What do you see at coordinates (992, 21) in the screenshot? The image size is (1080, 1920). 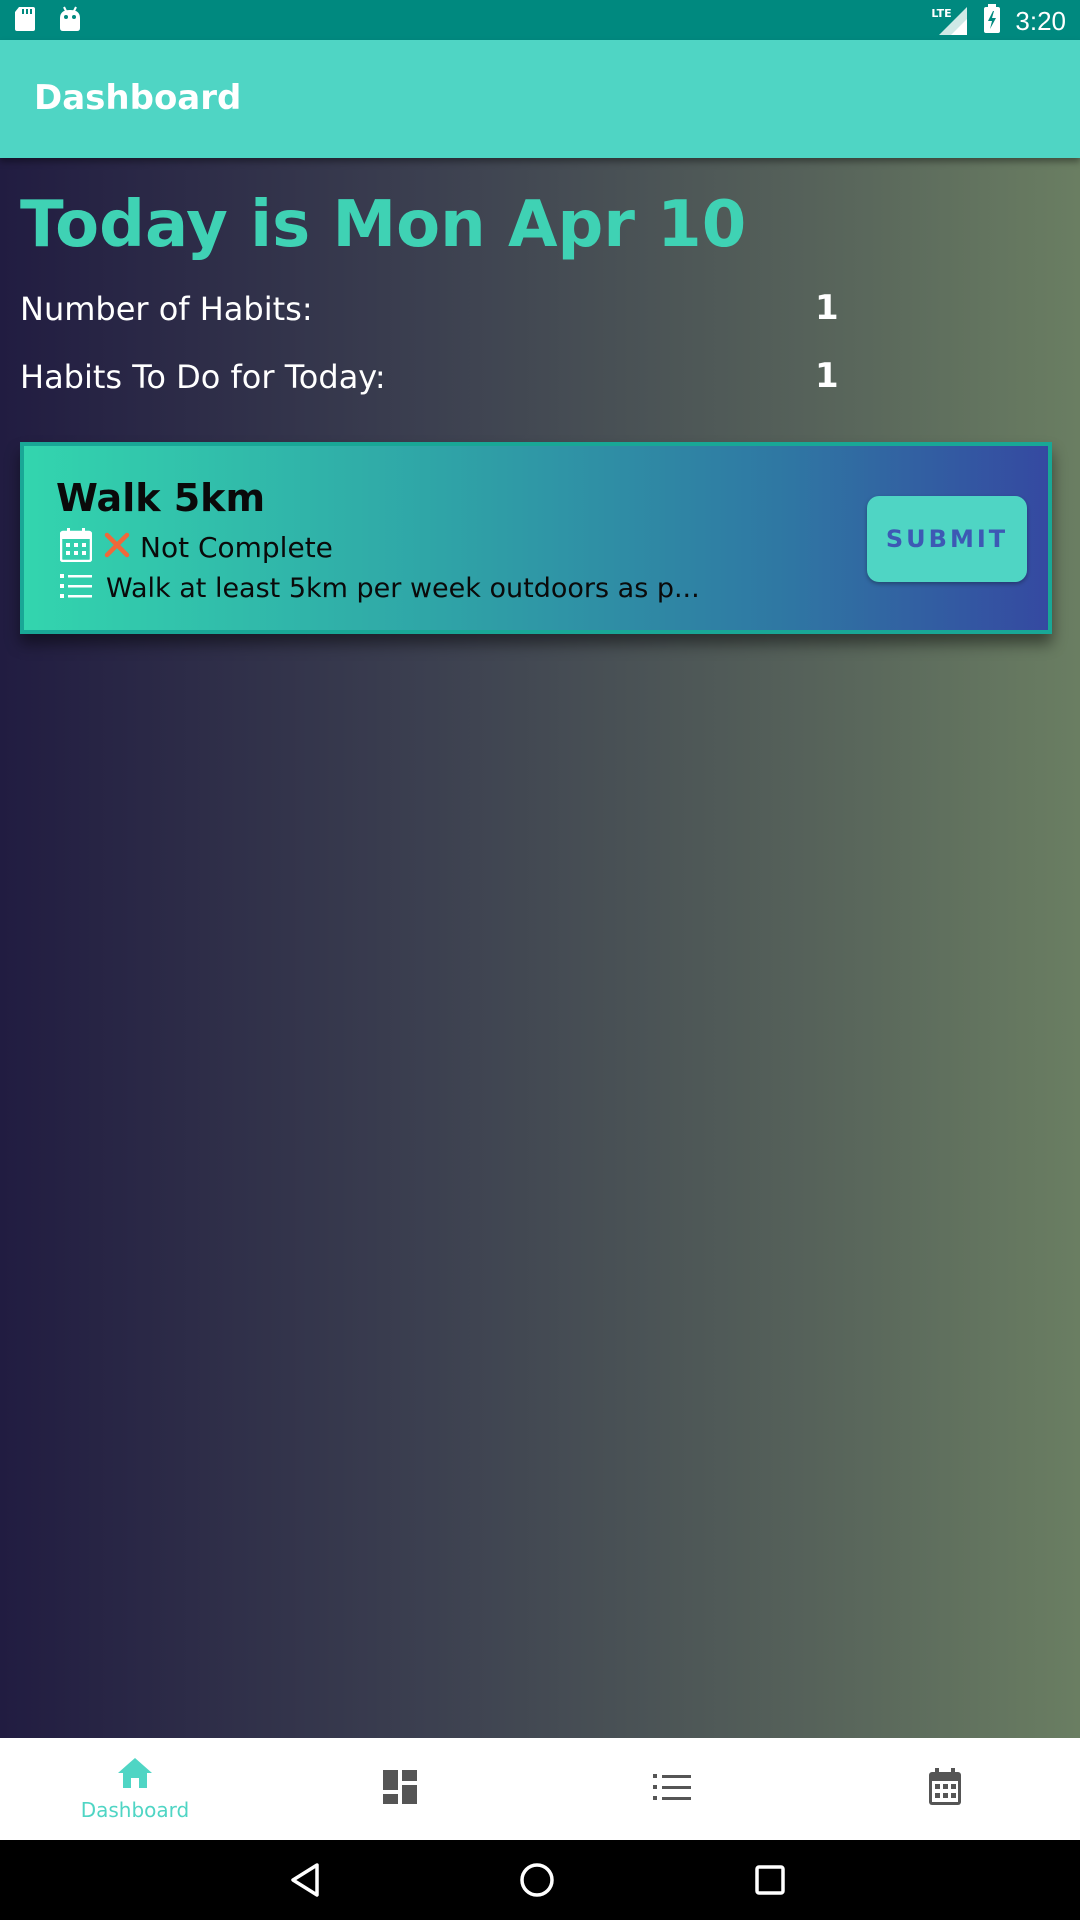 I see `battery-charging-icon` at bounding box center [992, 21].